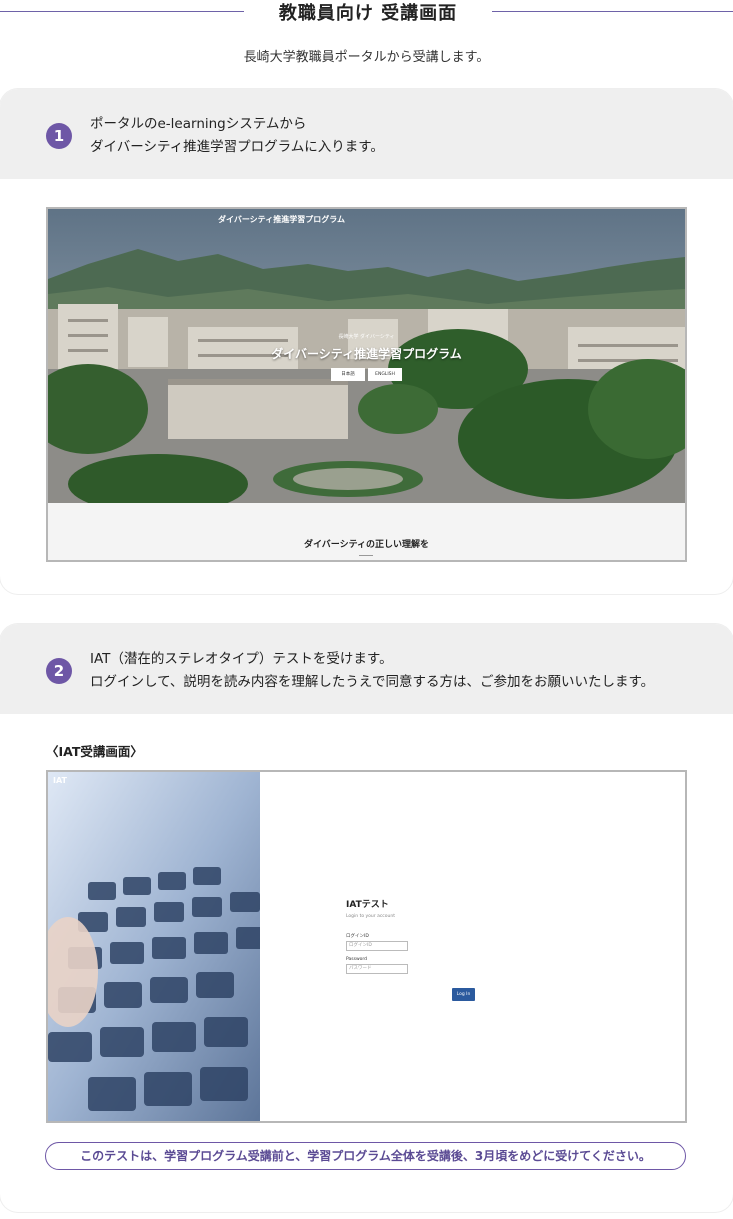 This screenshot has height=1219, width=733. Describe the element at coordinates (366, 57) in the screenshot. I see `intro-text: 長崎大学教職員ポータルから受講します。` at that location.